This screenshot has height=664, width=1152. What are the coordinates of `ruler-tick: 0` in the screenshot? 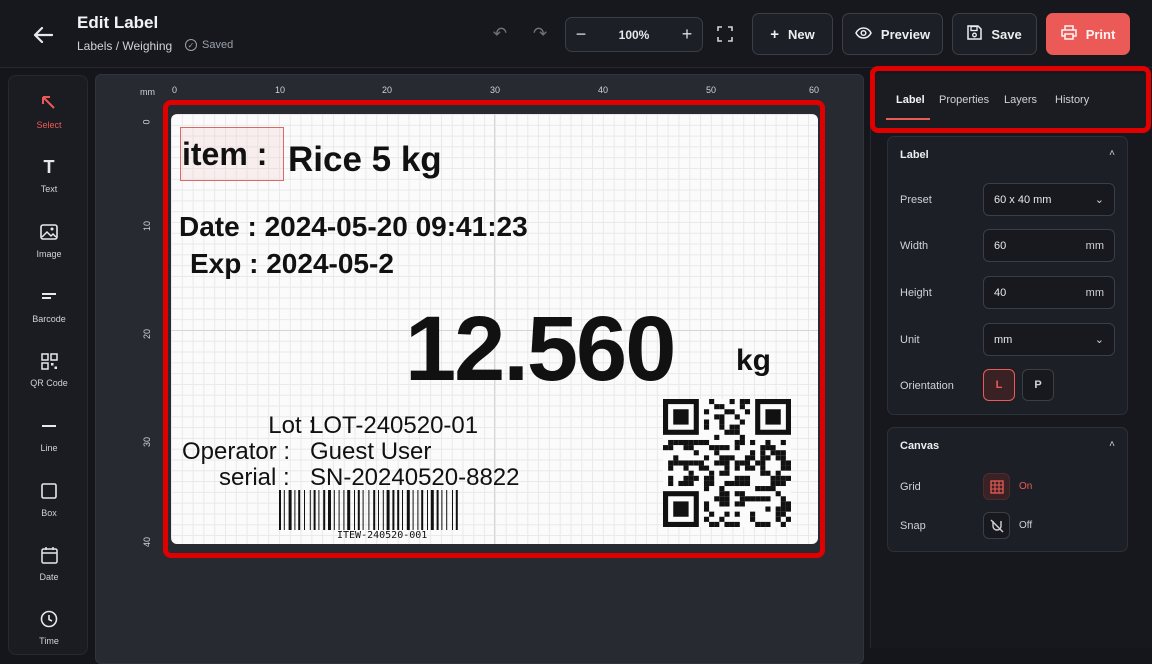 It's located at (175, 90).